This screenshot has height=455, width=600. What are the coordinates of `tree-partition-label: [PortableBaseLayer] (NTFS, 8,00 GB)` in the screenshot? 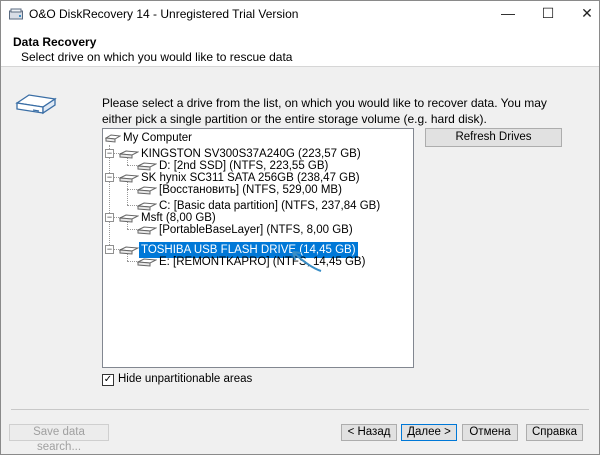 It's located at (256, 230).